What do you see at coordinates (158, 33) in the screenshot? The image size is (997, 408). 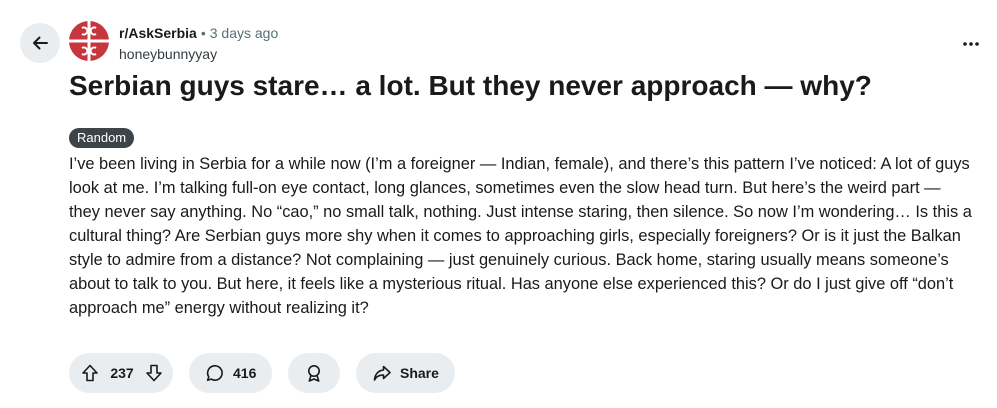 I see `subreddit-link: r/AskSerbia` at bounding box center [158, 33].